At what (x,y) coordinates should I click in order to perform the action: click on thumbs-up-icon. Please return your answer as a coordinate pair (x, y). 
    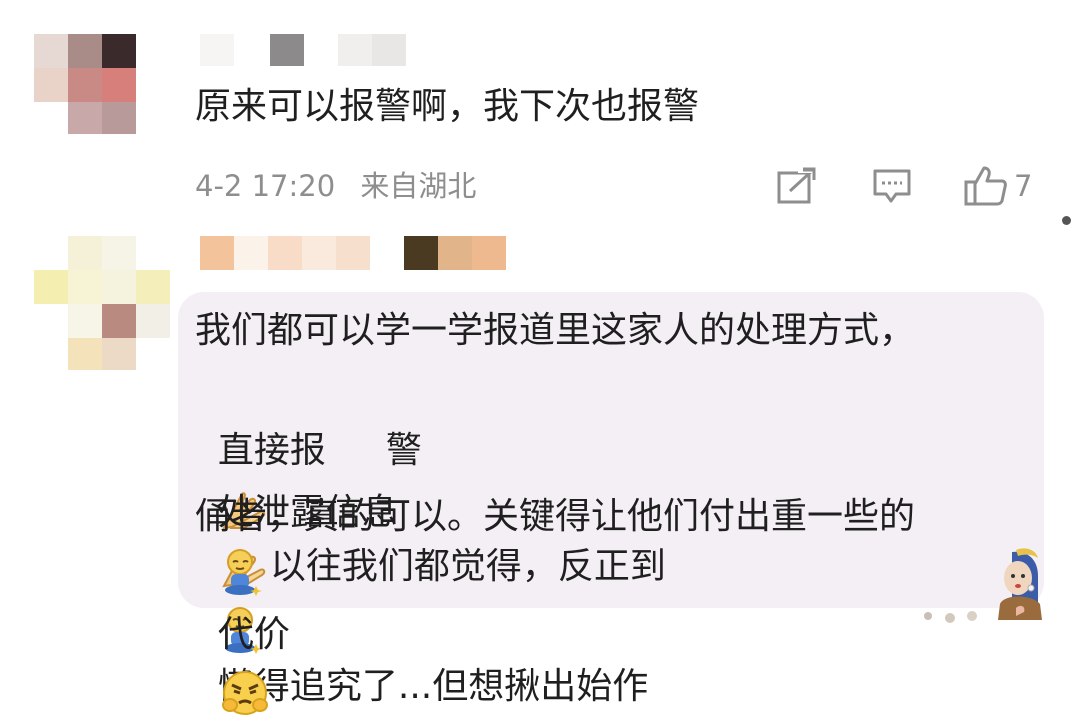
    Looking at the image, I should click on (985, 186).